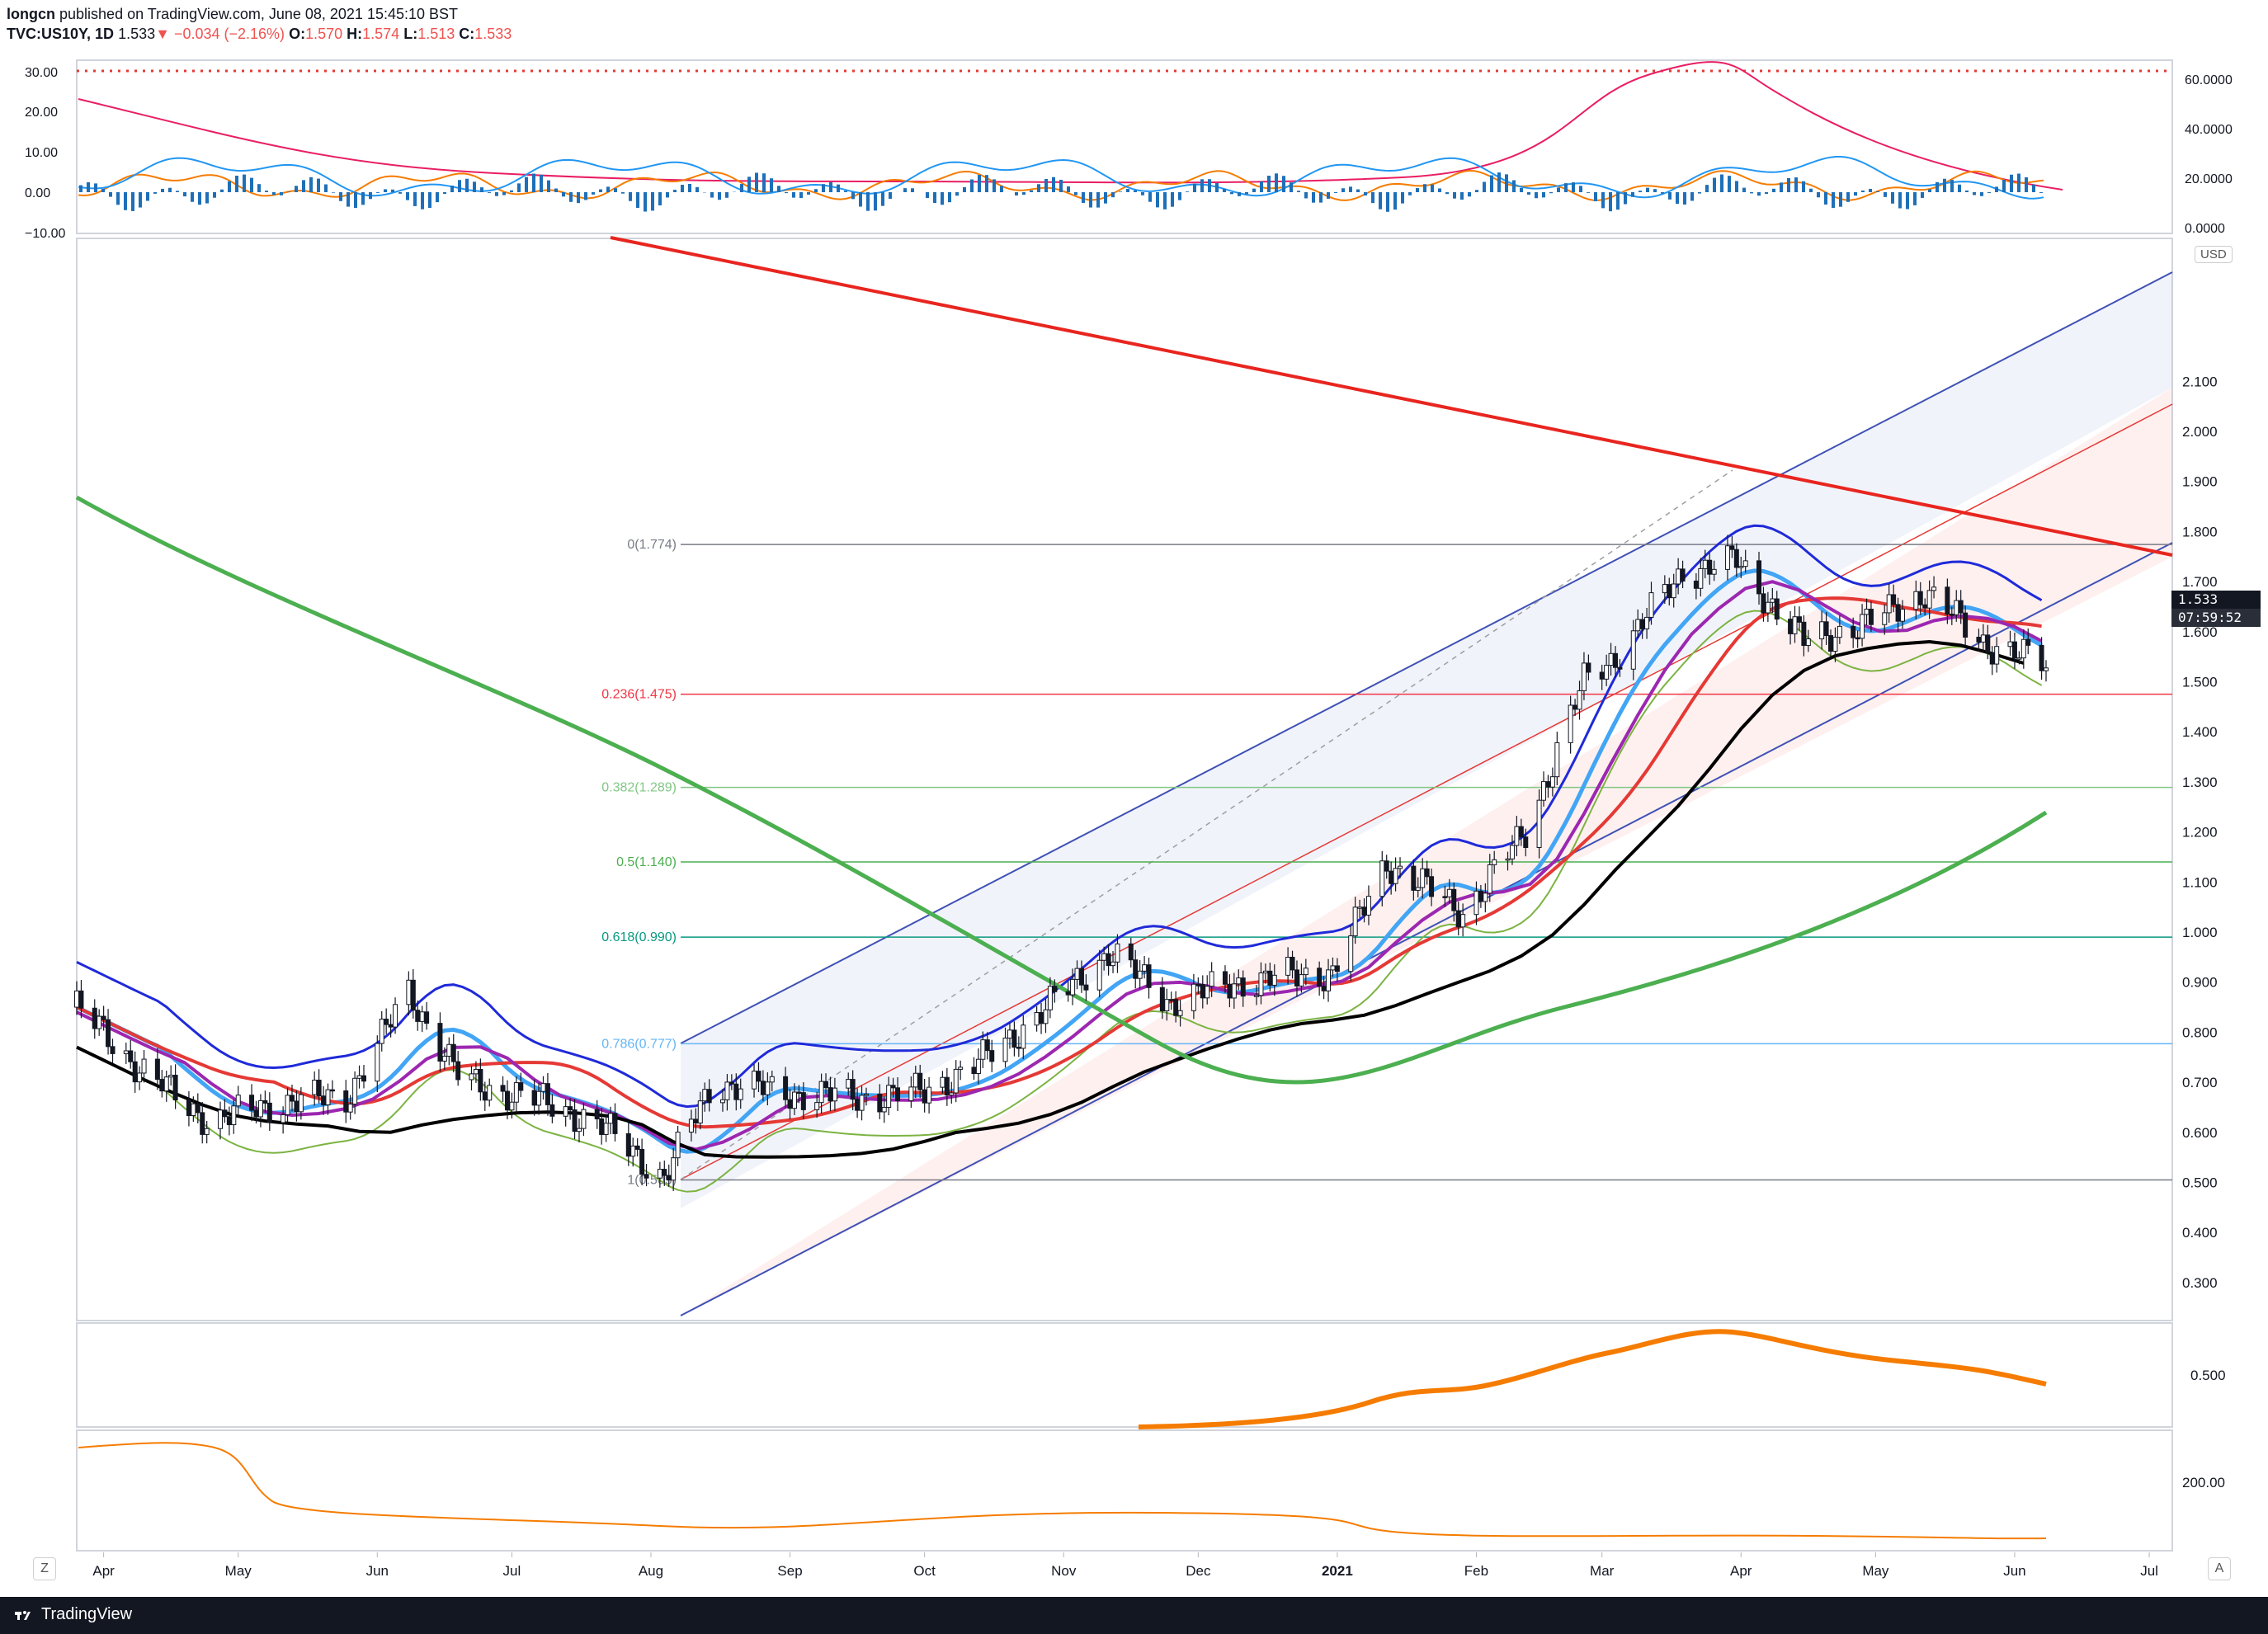 This screenshot has height=1634, width=2268. Describe the element at coordinates (42, 73) in the screenshot. I see `top-left-tick-label: 30.00` at that location.